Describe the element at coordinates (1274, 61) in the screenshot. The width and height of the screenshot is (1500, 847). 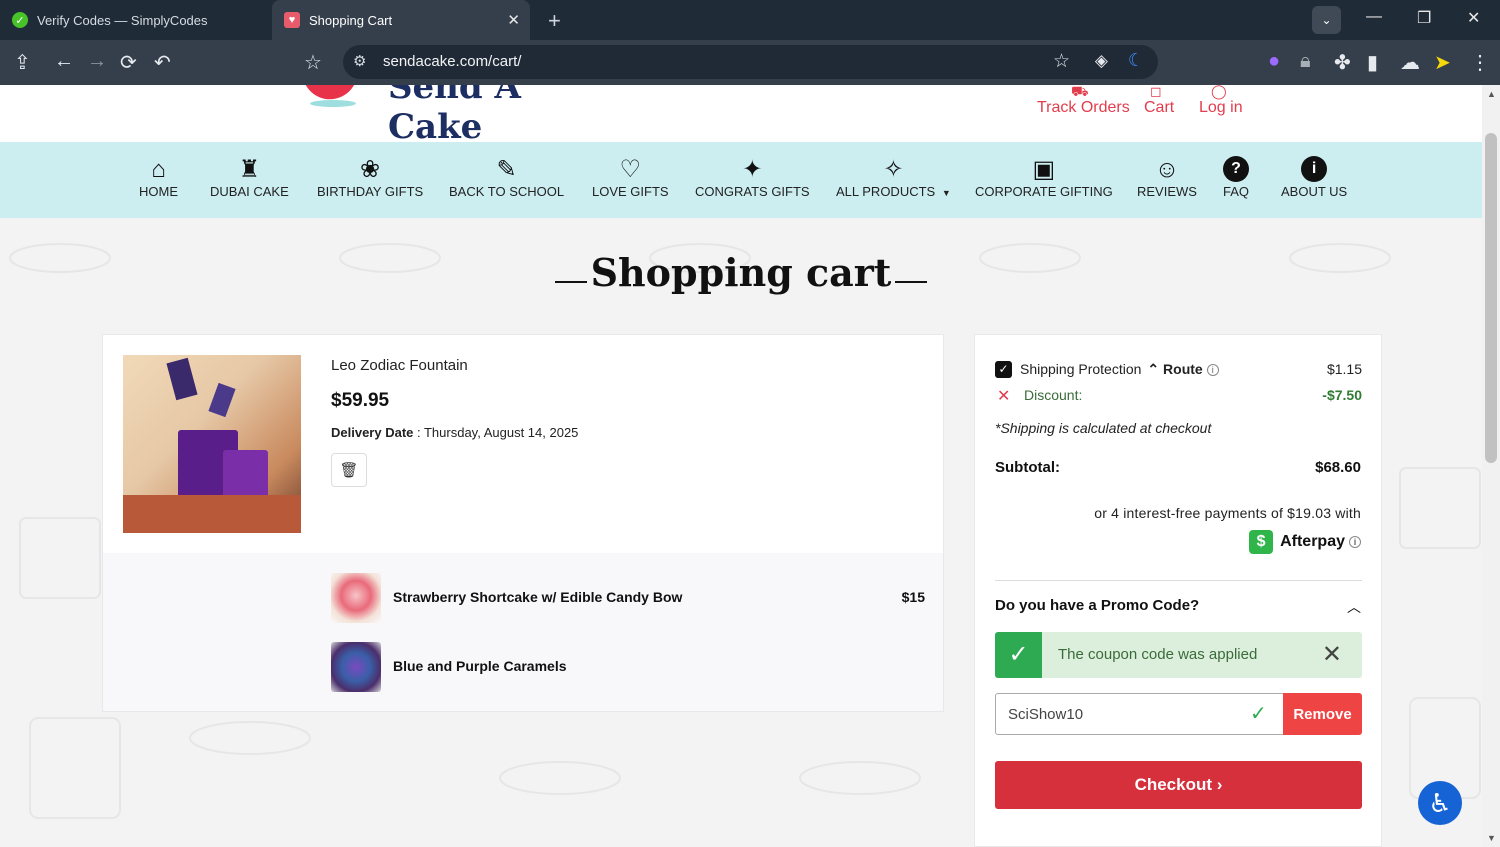
I see `extension-purple-icon: ●` at that location.